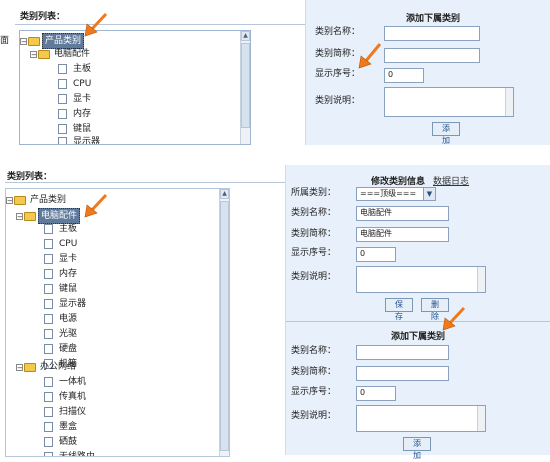 The height and width of the screenshot is (462, 550). Describe the element at coordinates (338, 54) in the screenshot. I see `top-short-label: 类别简称：` at that location.